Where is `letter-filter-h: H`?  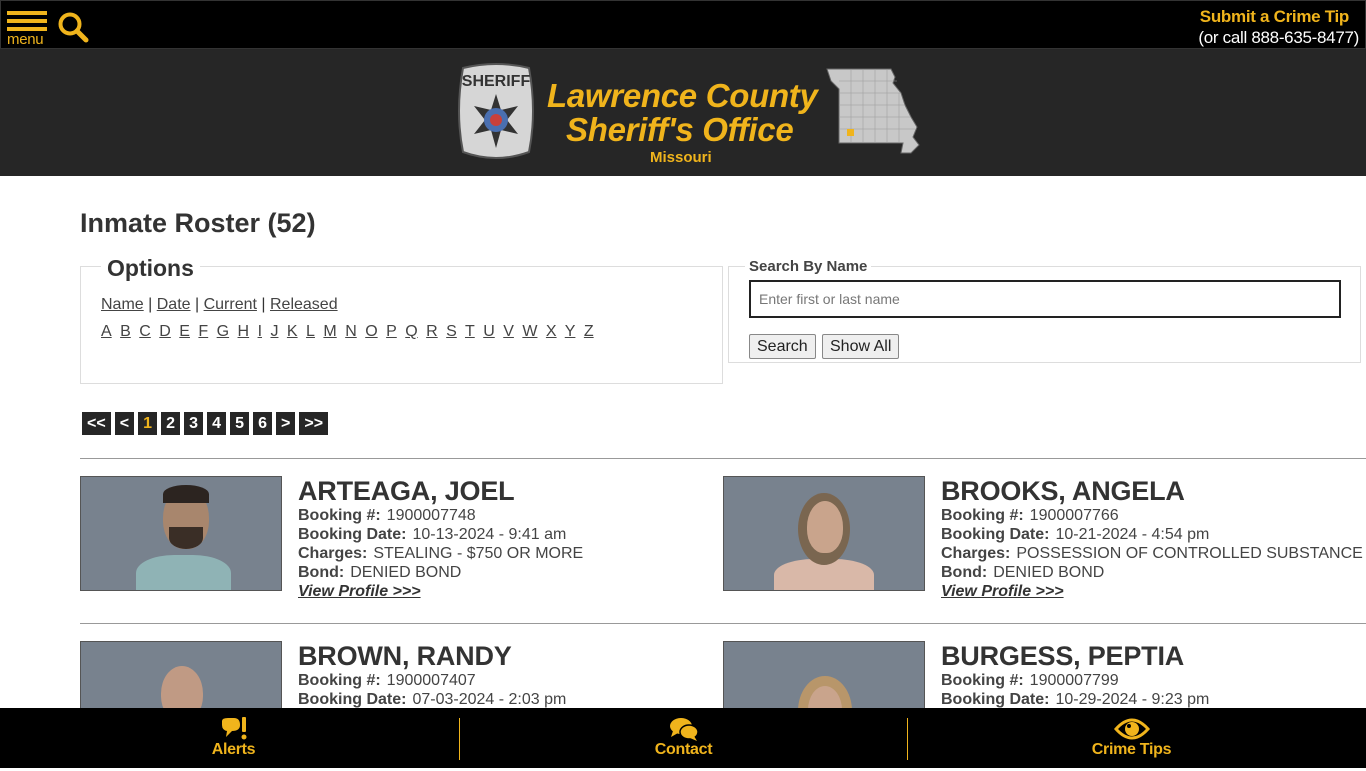
letter-filter-h: H is located at coordinates (244, 331).